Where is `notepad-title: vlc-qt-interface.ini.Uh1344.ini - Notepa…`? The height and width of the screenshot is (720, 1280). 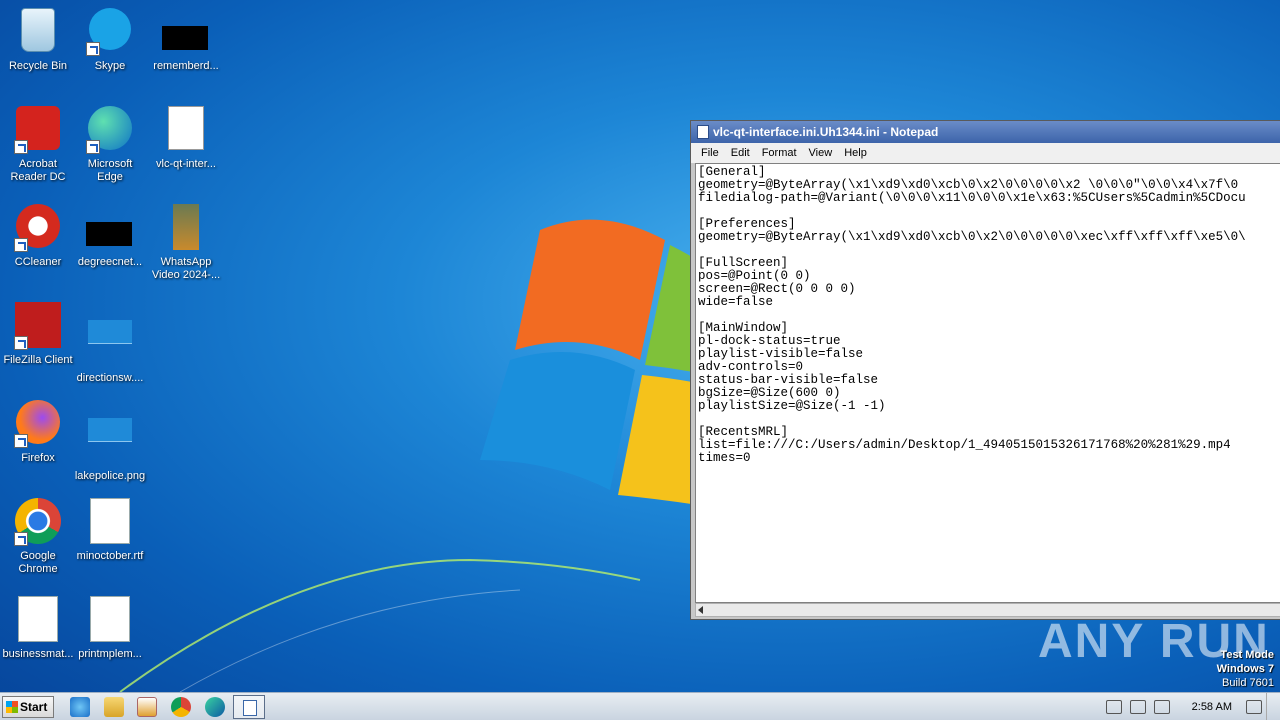 notepad-title: vlc-qt-interface.ini.Uh1344.ini - Notepa… is located at coordinates (826, 132).